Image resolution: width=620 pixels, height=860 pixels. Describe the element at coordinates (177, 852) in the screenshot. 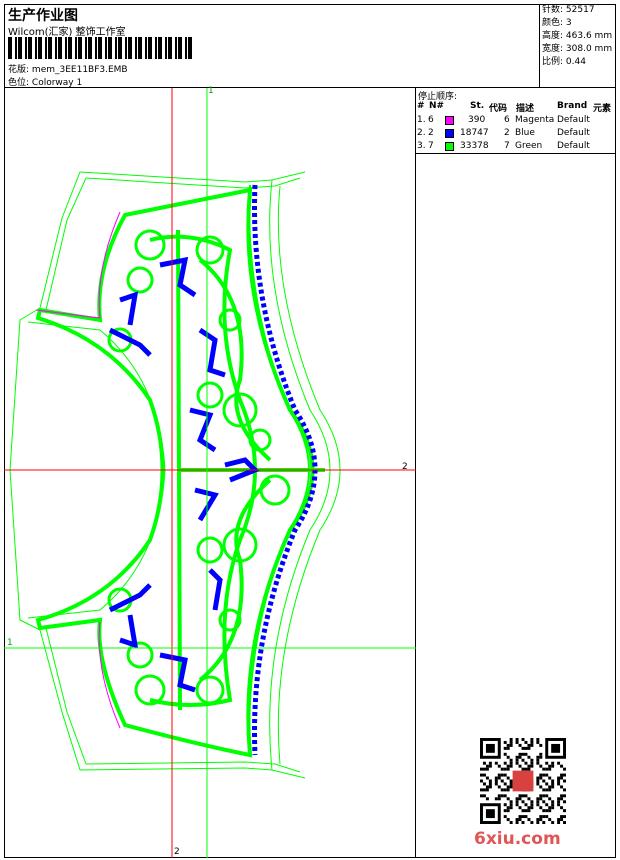

I see `guide-marker-v2: 2` at that location.